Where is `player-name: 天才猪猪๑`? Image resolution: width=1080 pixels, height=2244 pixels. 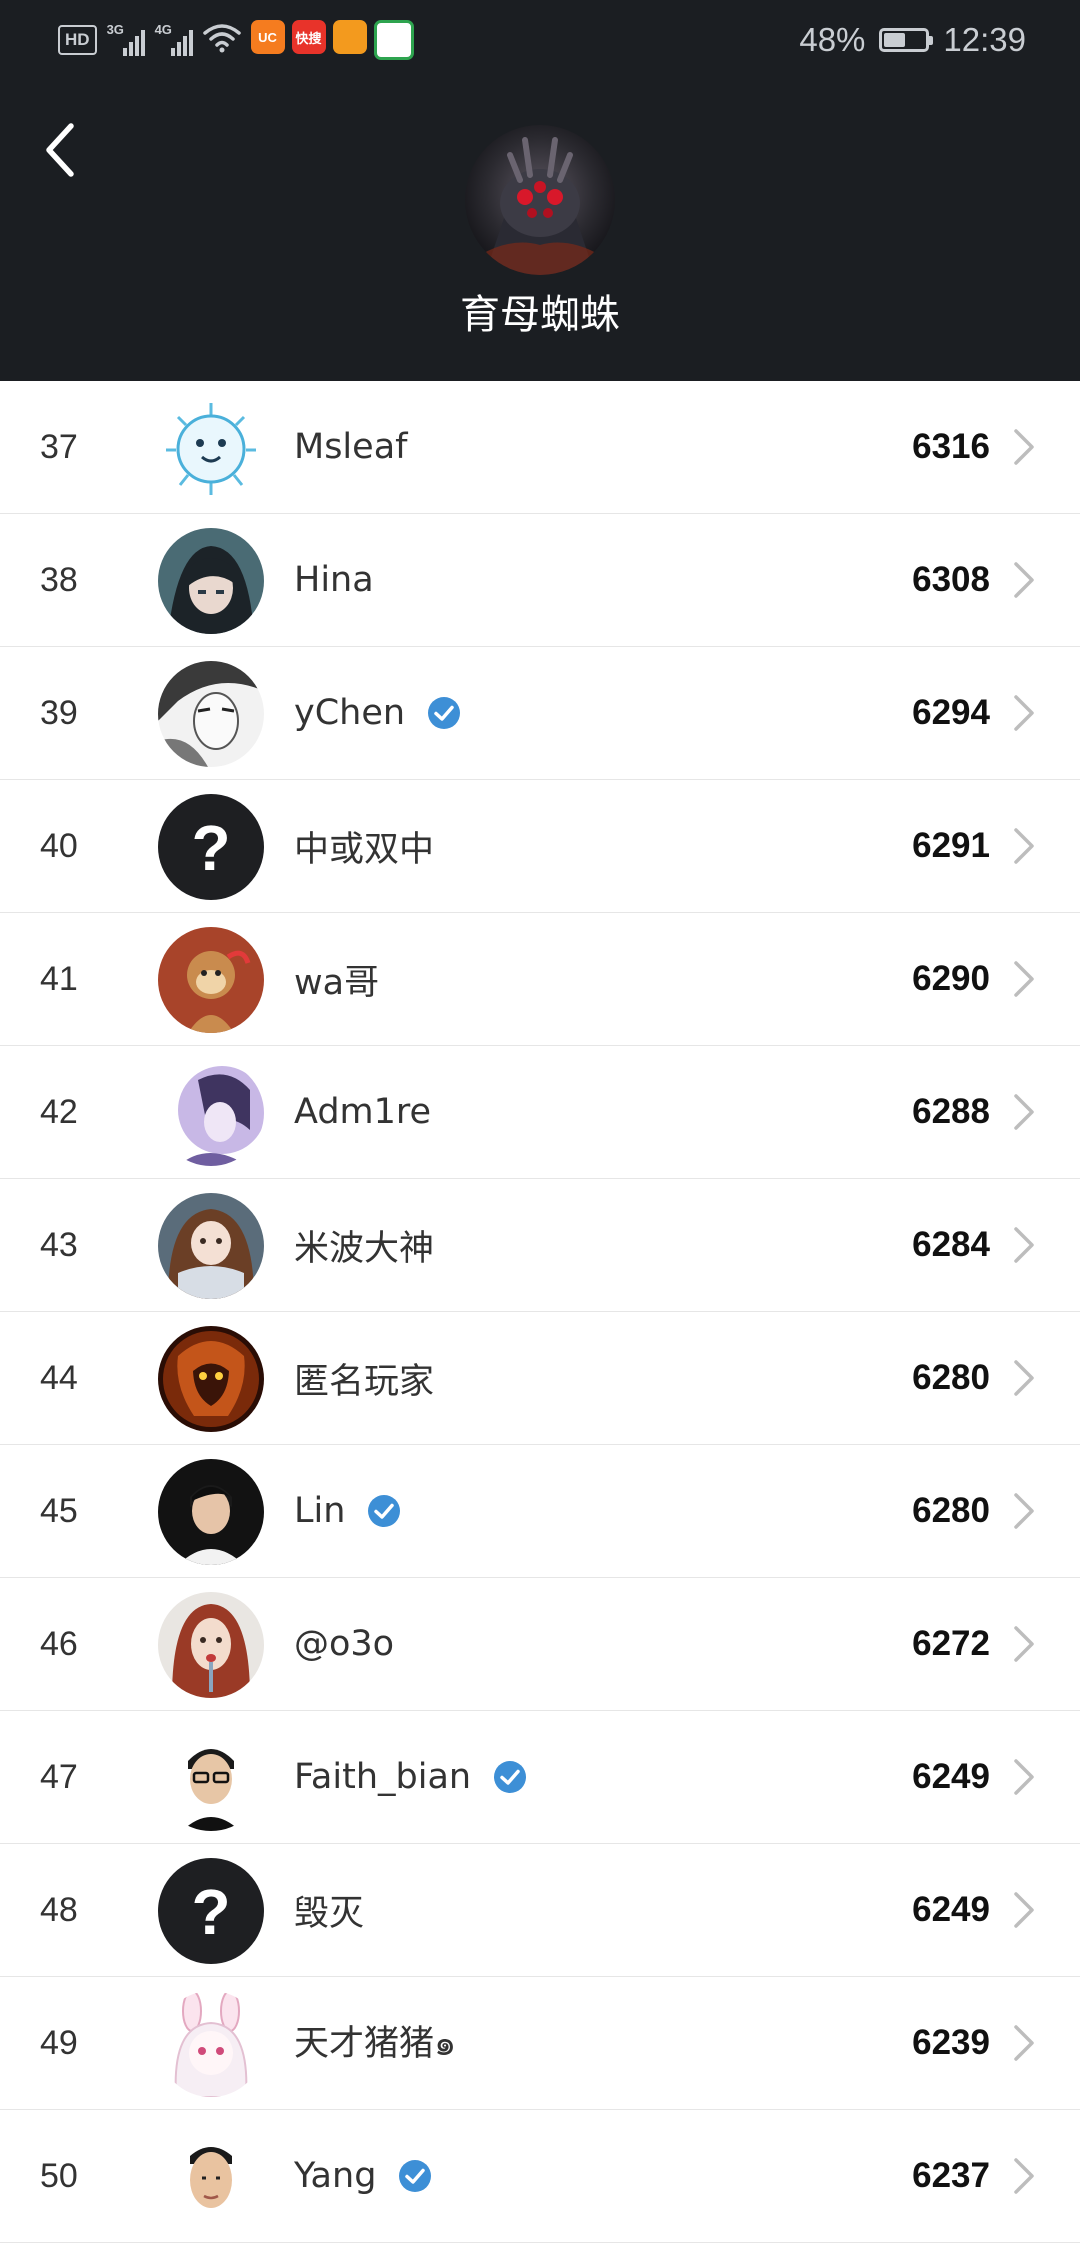 player-name: 天才猪猪๑ is located at coordinates (375, 2044).